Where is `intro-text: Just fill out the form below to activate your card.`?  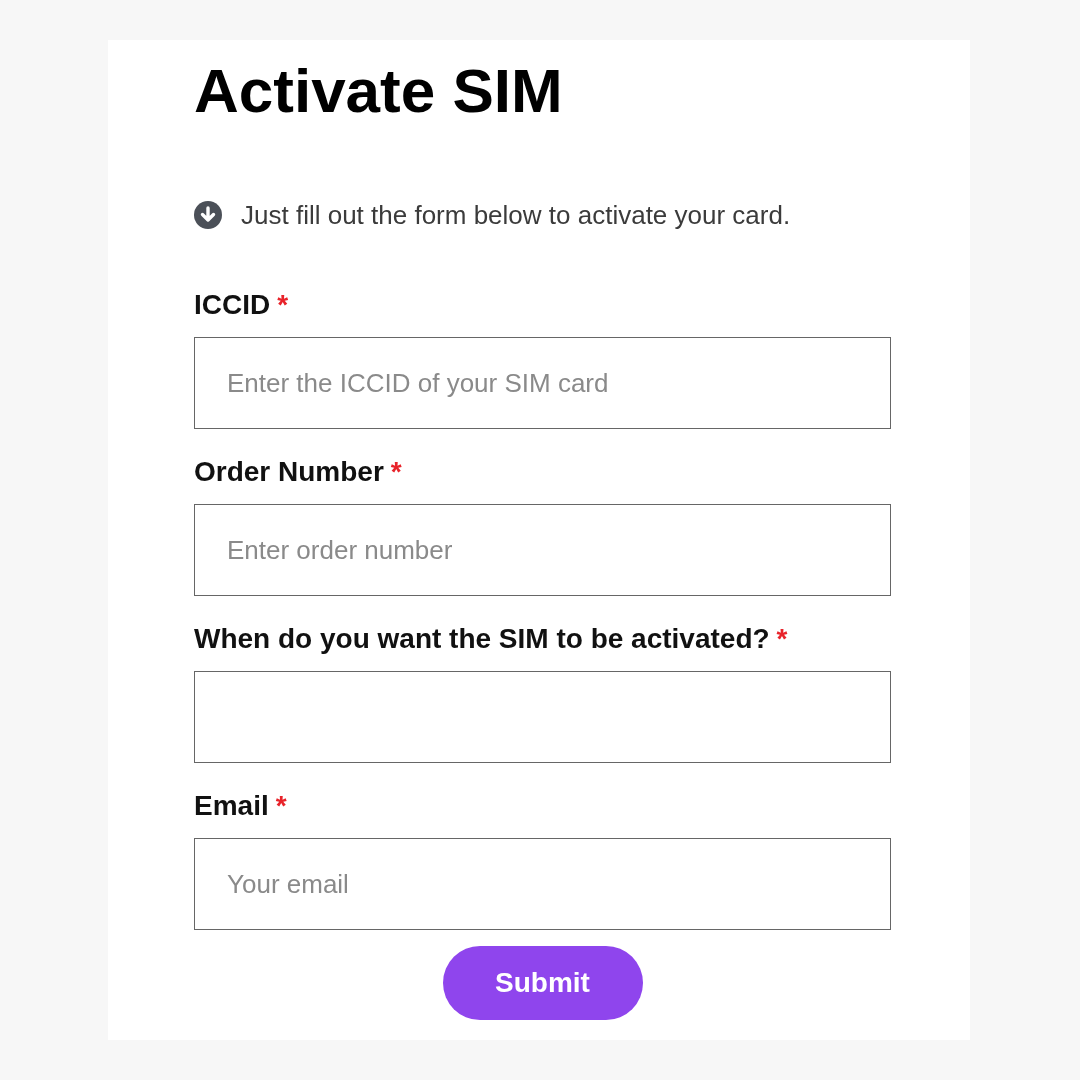
intro-text: Just fill out the form below to activate your card. is located at coordinates (516, 215).